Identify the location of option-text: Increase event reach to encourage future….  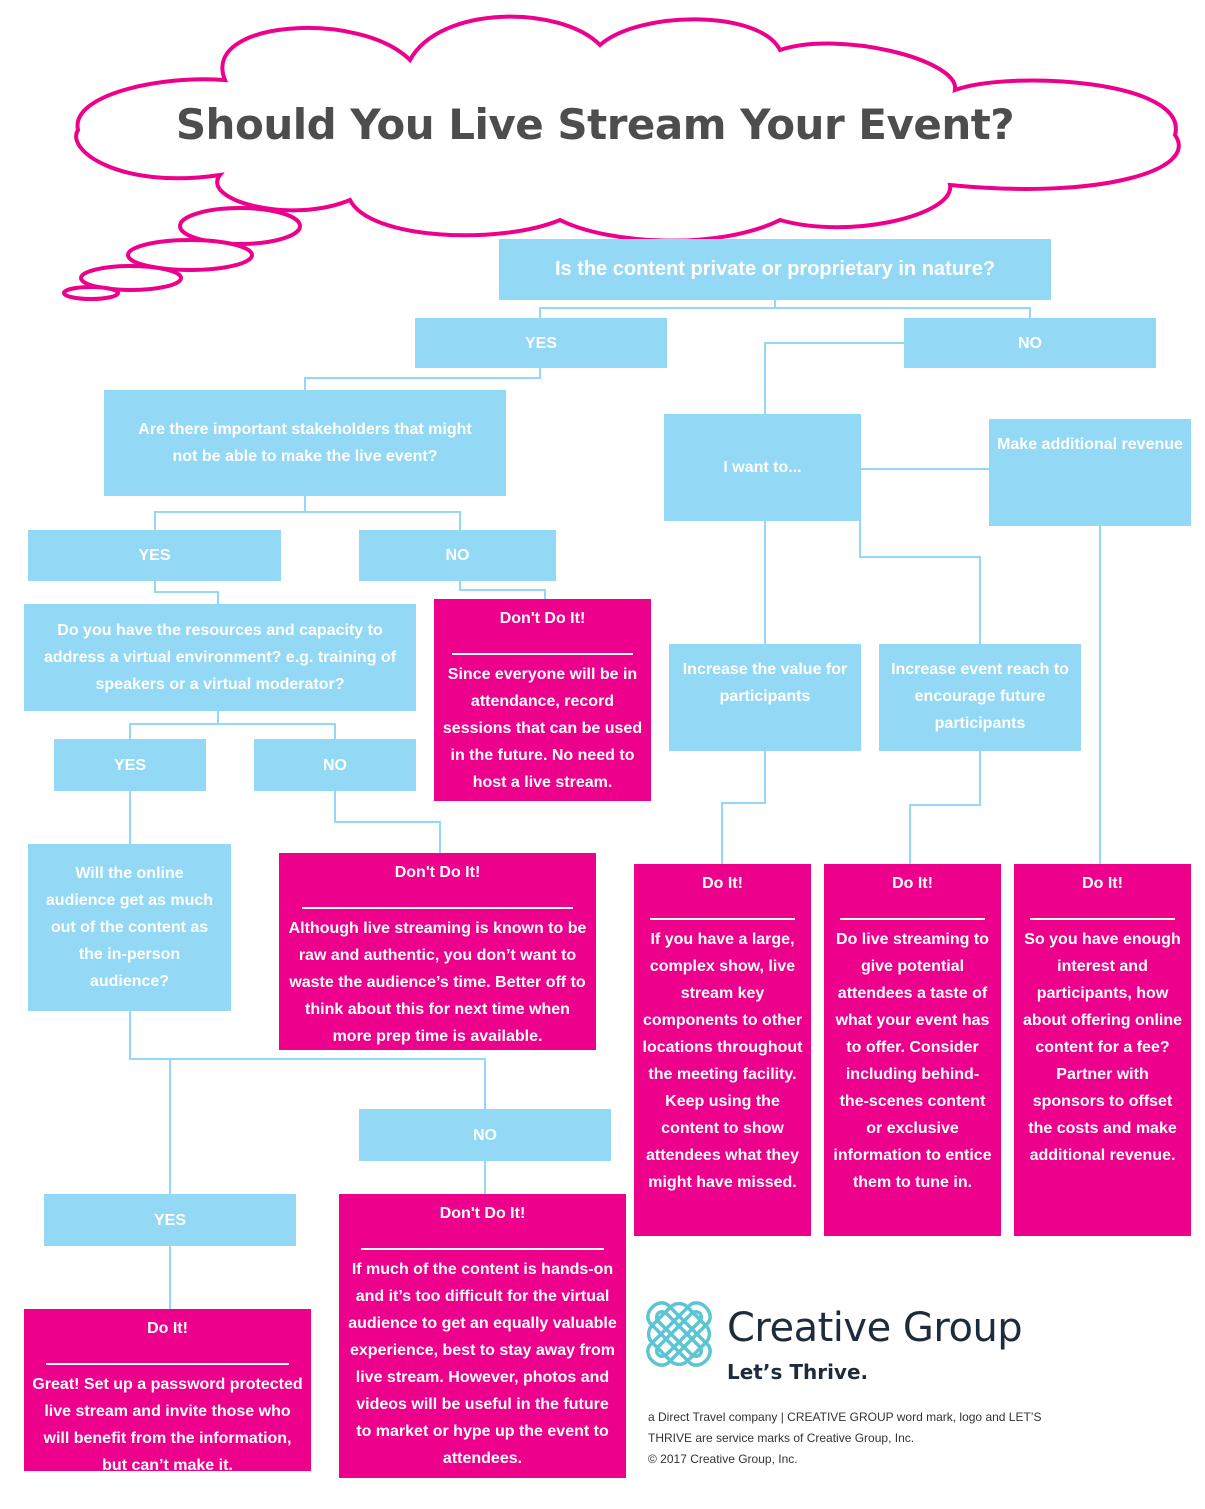
(980, 696).